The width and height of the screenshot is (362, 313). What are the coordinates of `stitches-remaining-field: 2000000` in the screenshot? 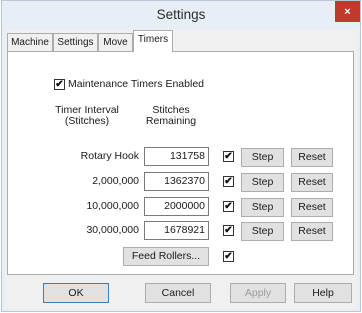 It's located at (176, 206).